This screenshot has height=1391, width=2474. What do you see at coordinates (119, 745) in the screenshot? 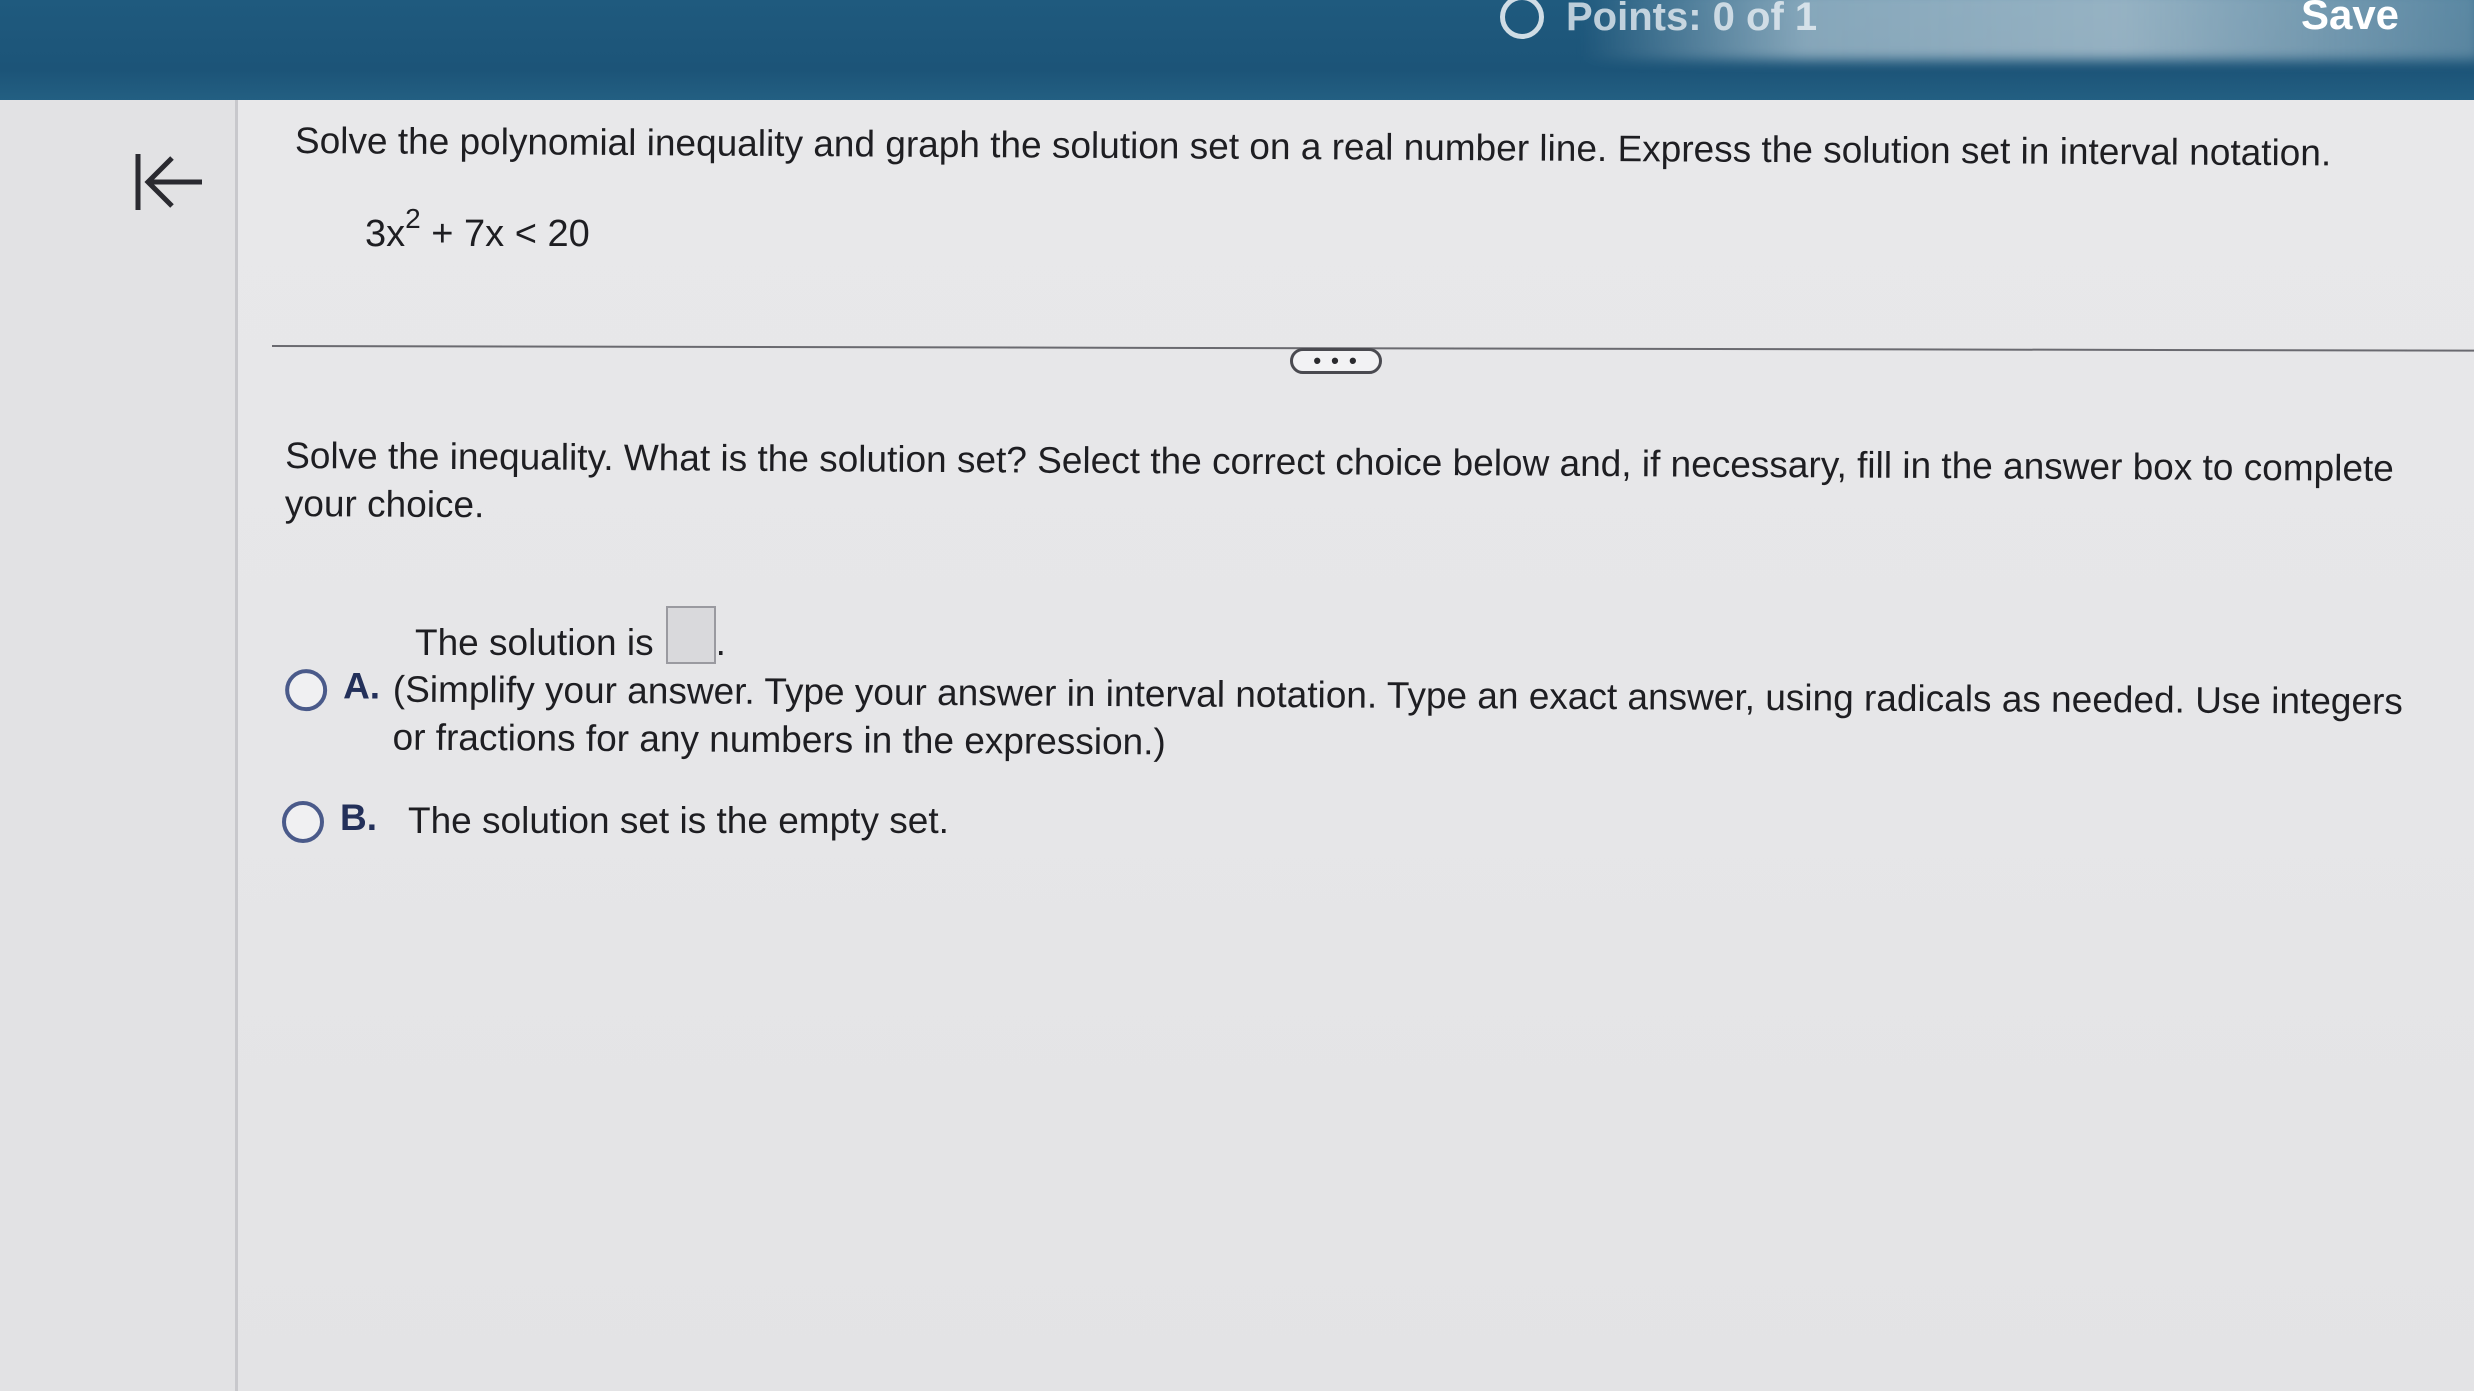
I see `left-rail` at bounding box center [119, 745].